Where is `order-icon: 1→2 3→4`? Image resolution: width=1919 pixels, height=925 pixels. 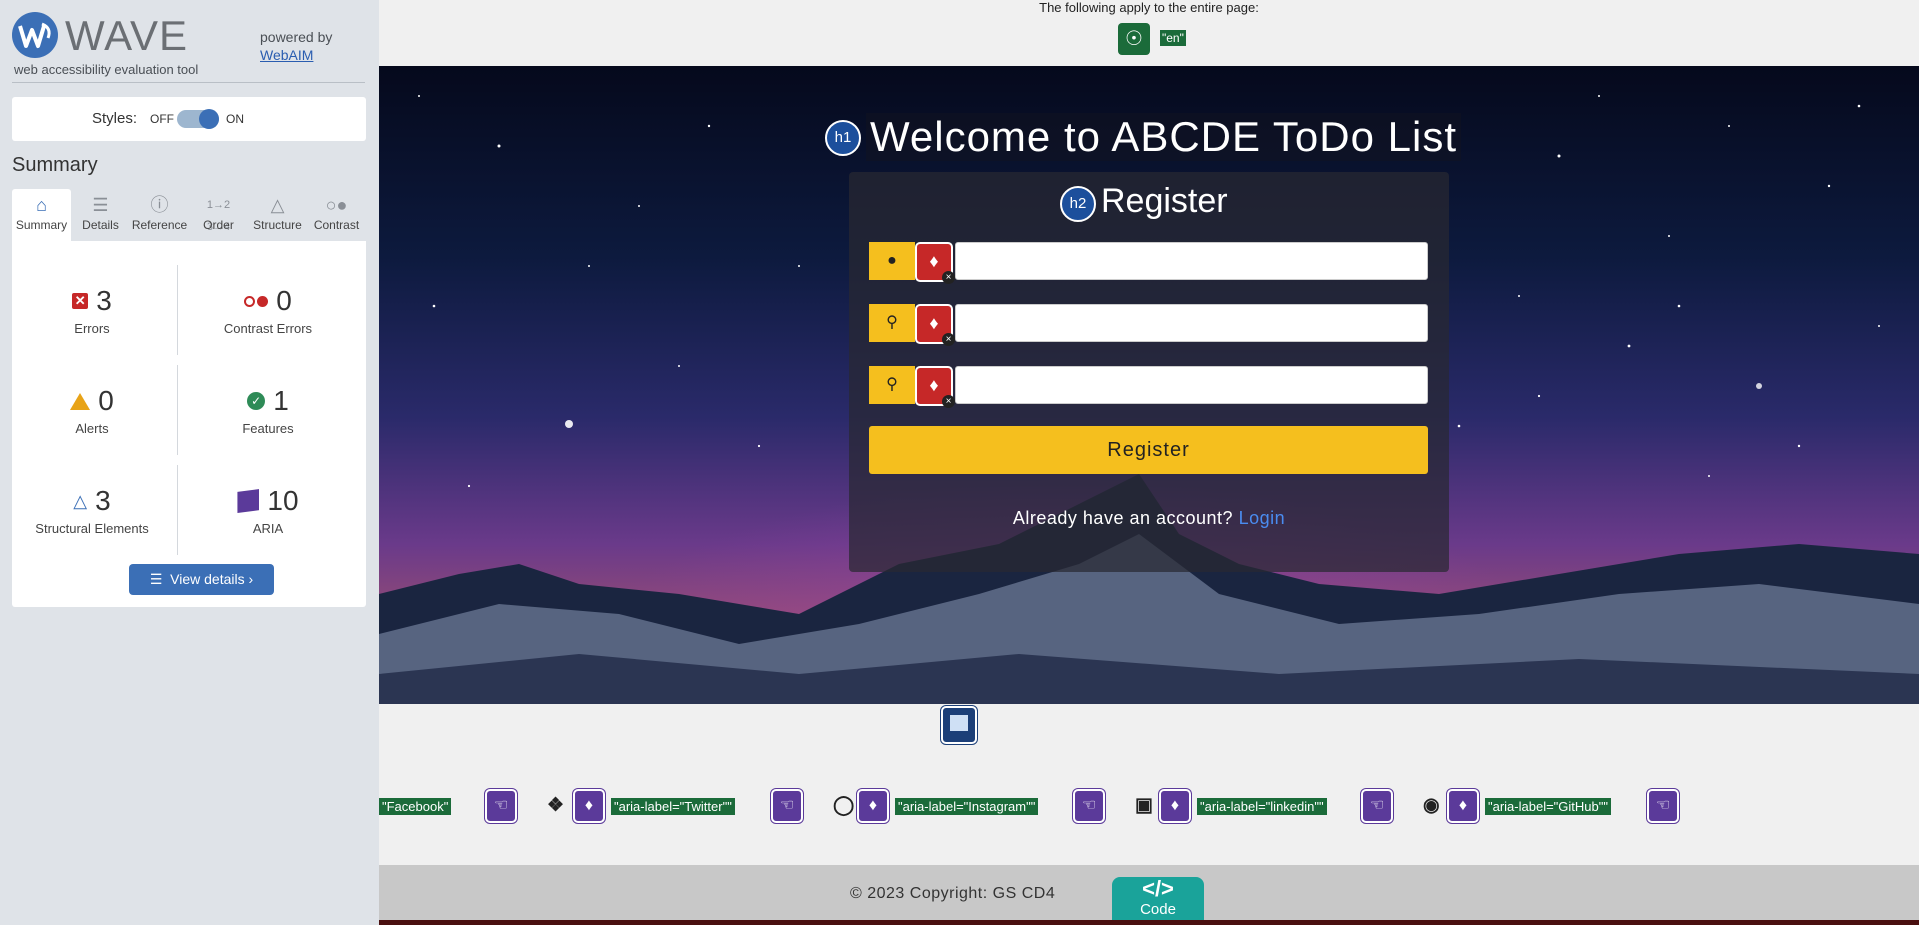 order-icon: 1→2 3→4 is located at coordinates (218, 216).